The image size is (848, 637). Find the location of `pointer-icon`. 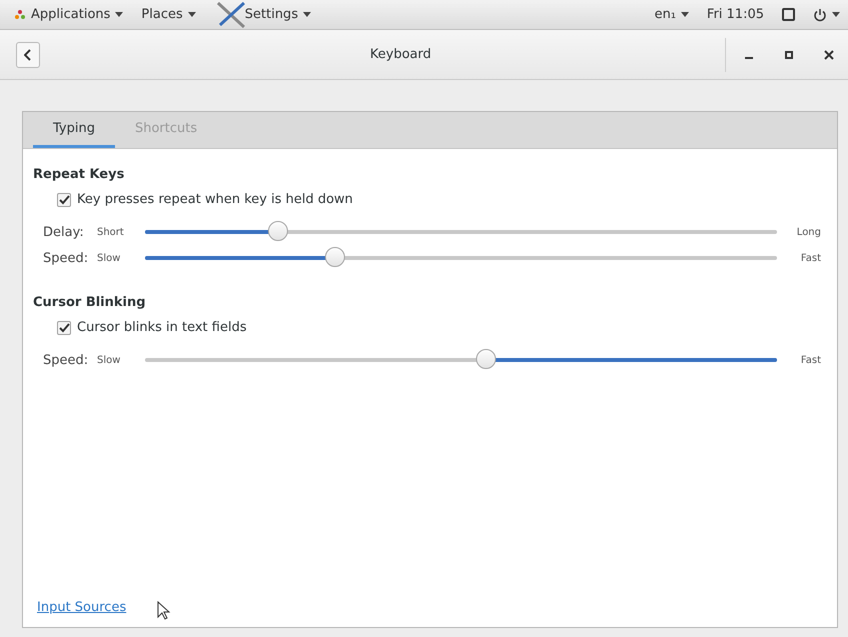

pointer-icon is located at coordinates (164, 611).